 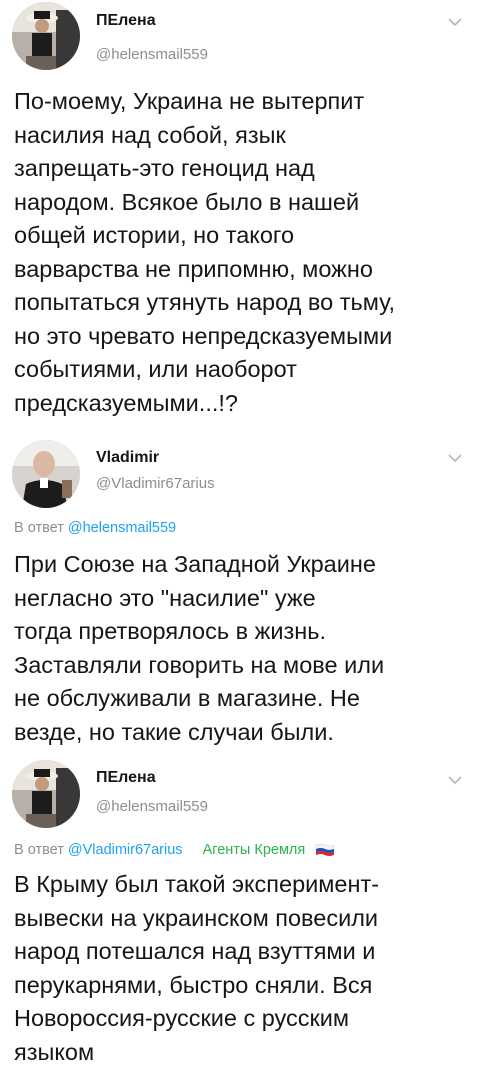 What do you see at coordinates (254, 850) in the screenshot?
I see `user-label-tag: Агенты Кремля` at bounding box center [254, 850].